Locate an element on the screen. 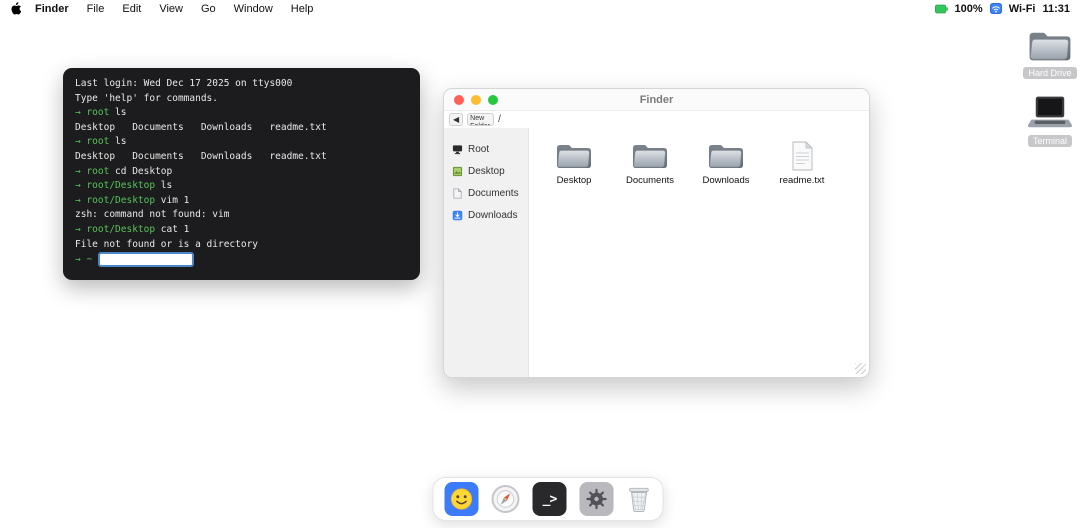 Image resolution: width=1080 pixels, height=528 pixels. sidebar-item-desktop: Desktop is located at coordinates (486, 171).